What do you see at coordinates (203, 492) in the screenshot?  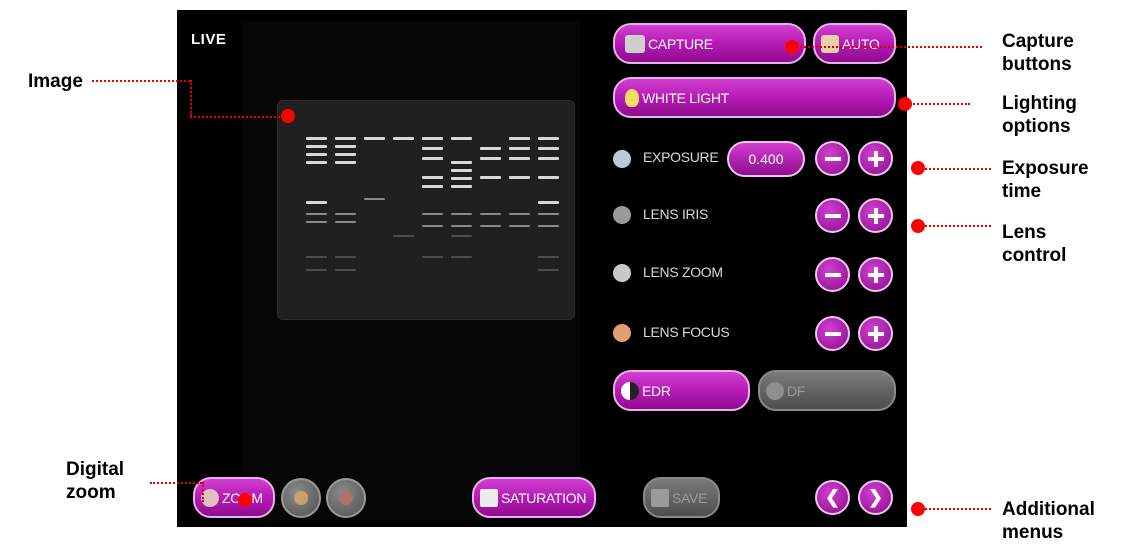 I see `connector-digital-zoom-vertical` at bounding box center [203, 492].